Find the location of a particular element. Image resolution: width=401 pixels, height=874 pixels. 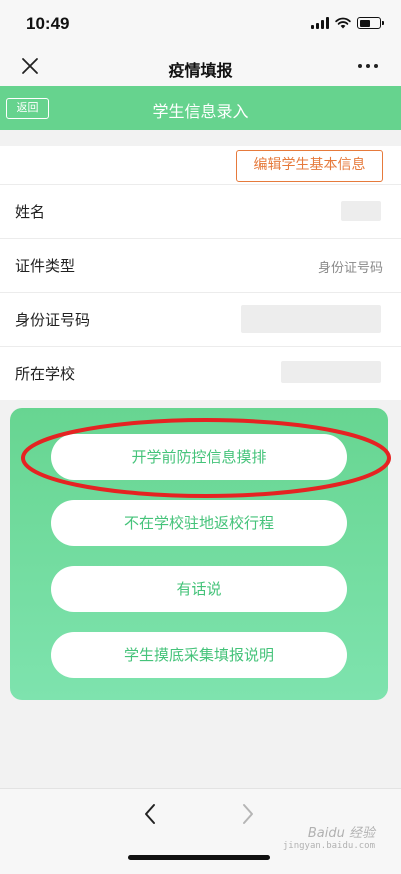

battery-icon is located at coordinates (370, 23).